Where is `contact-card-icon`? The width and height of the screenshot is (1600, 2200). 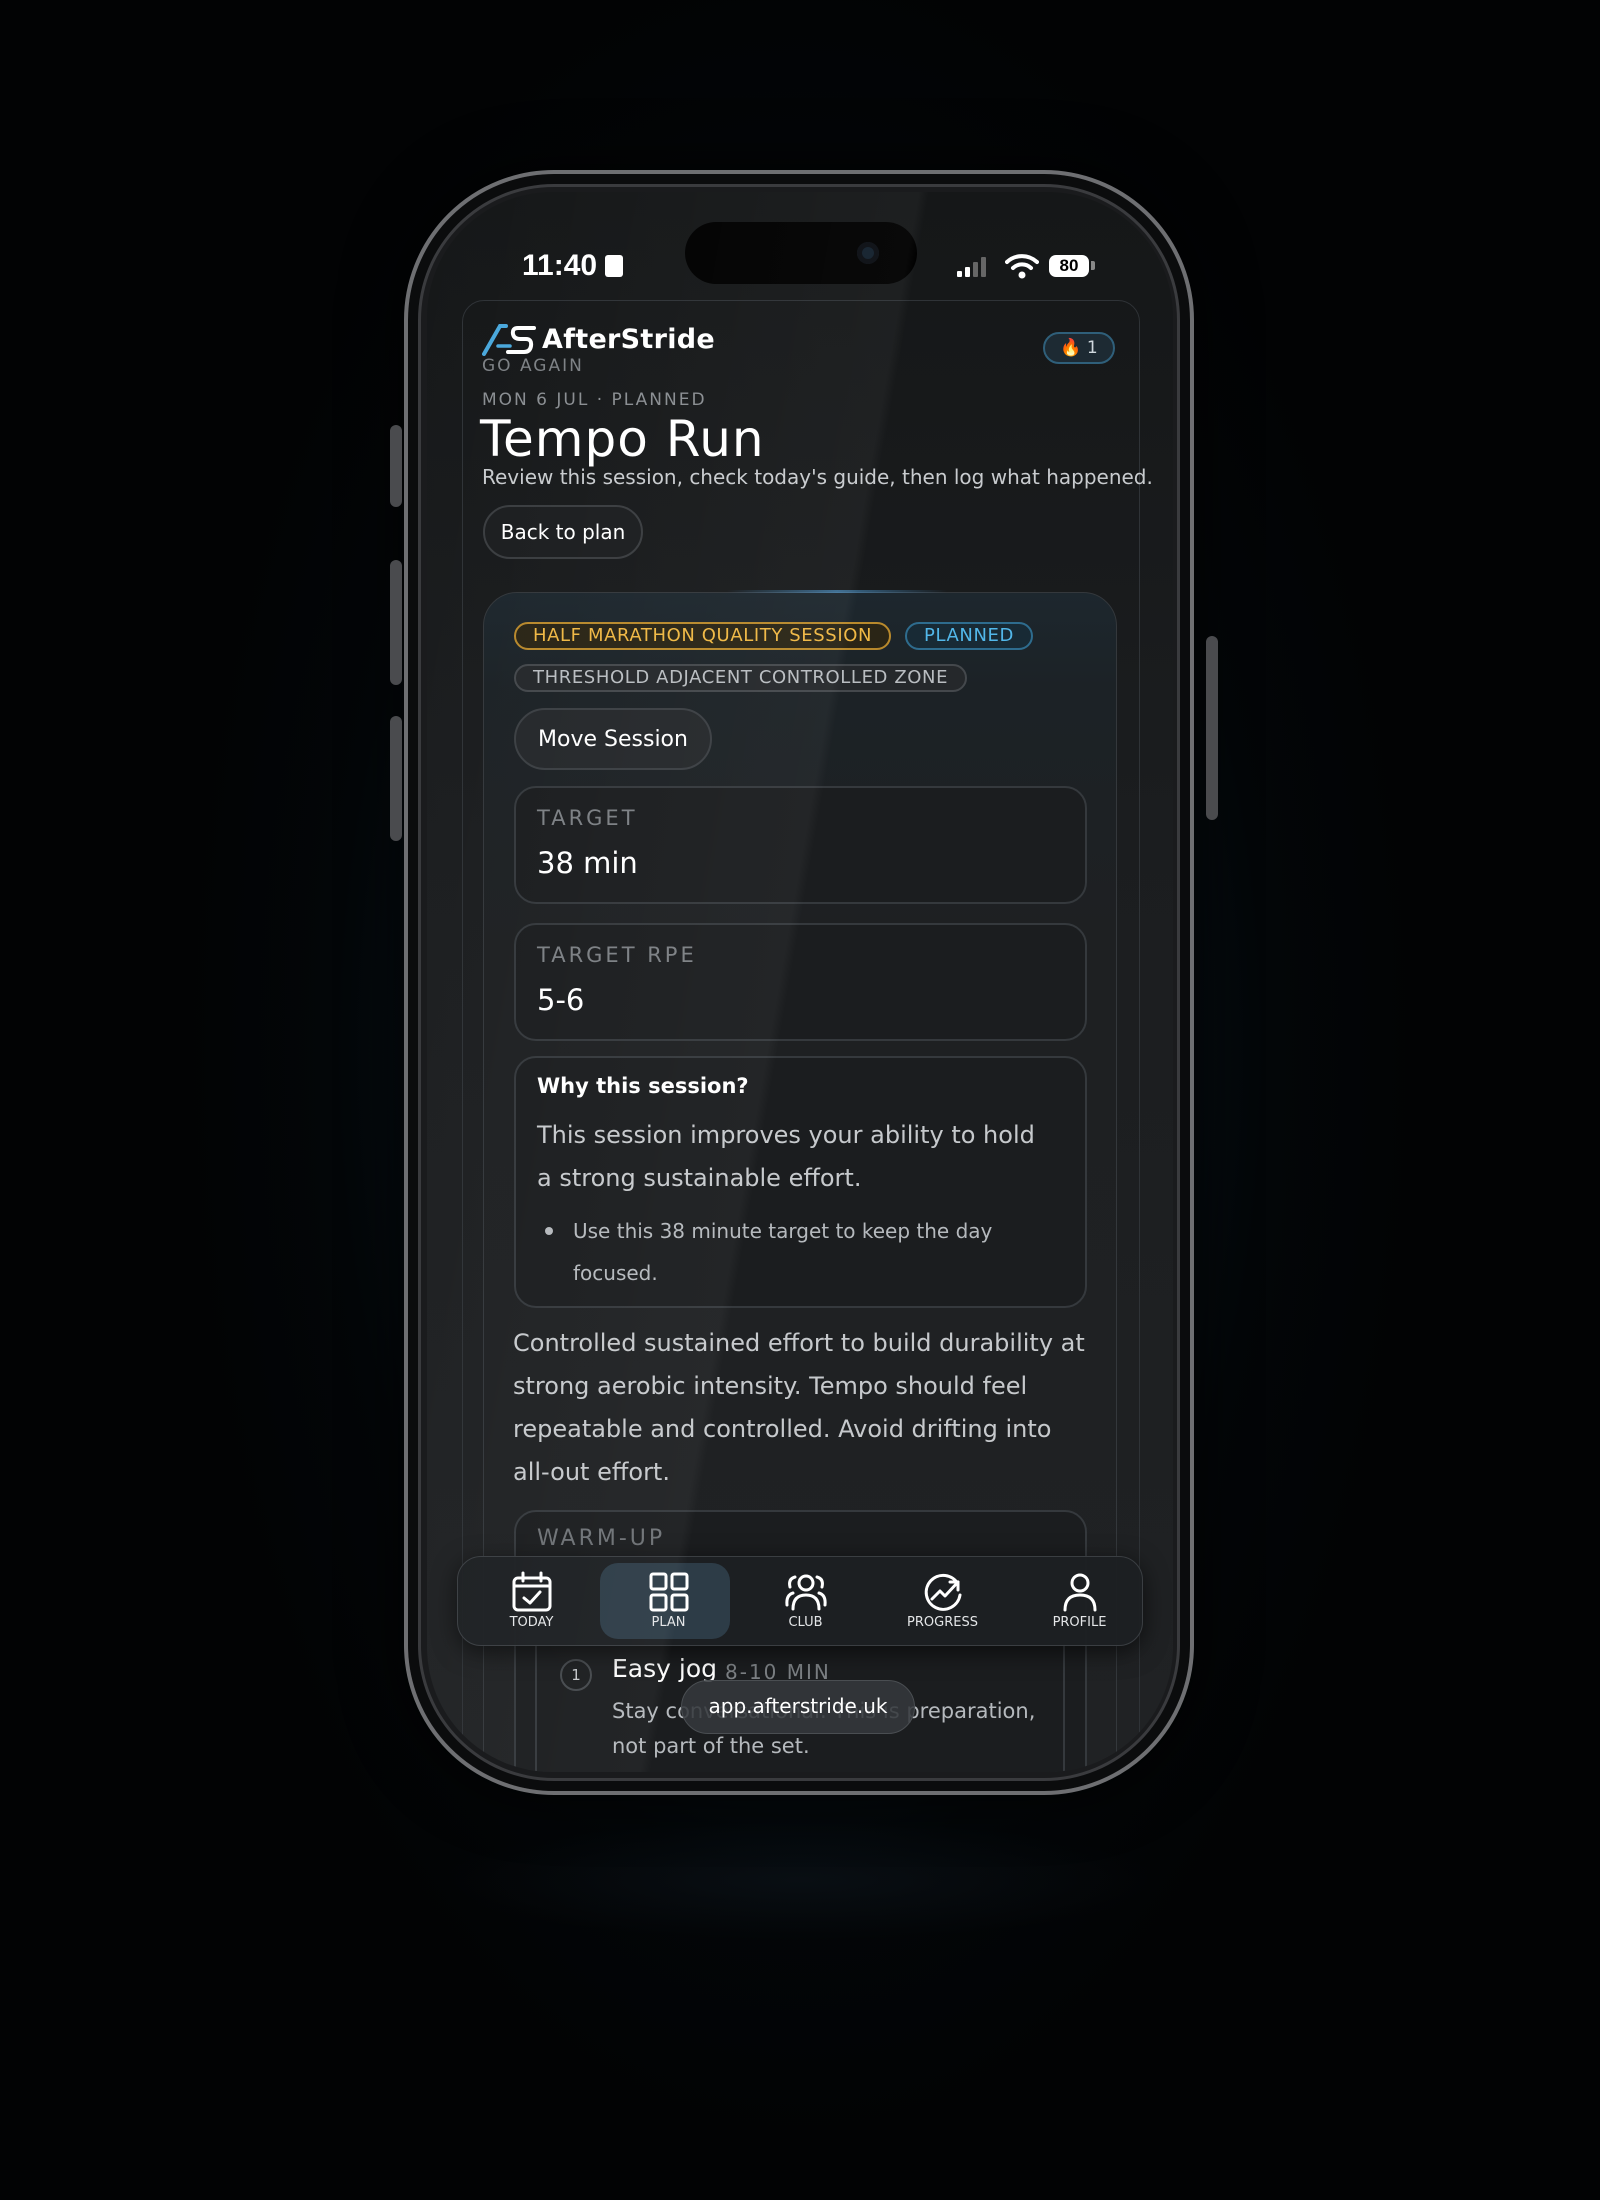
contact-card-icon is located at coordinates (614, 266).